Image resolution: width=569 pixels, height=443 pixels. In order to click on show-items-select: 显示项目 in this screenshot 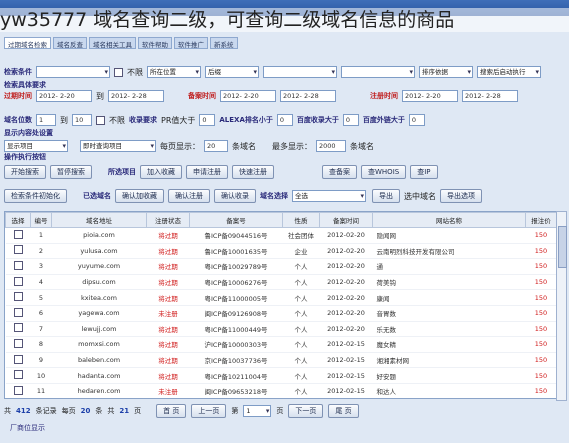, I will do `click(36, 146)`.